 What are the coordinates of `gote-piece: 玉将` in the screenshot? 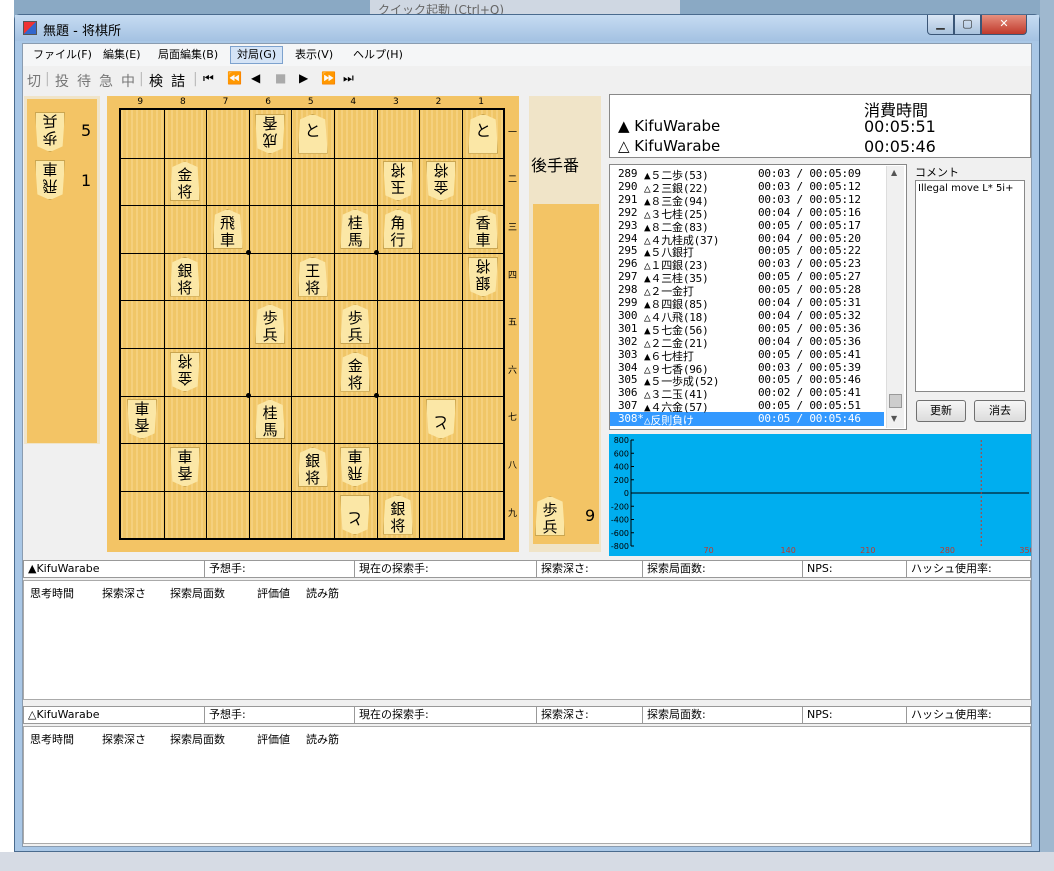 It's located at (398, 181).